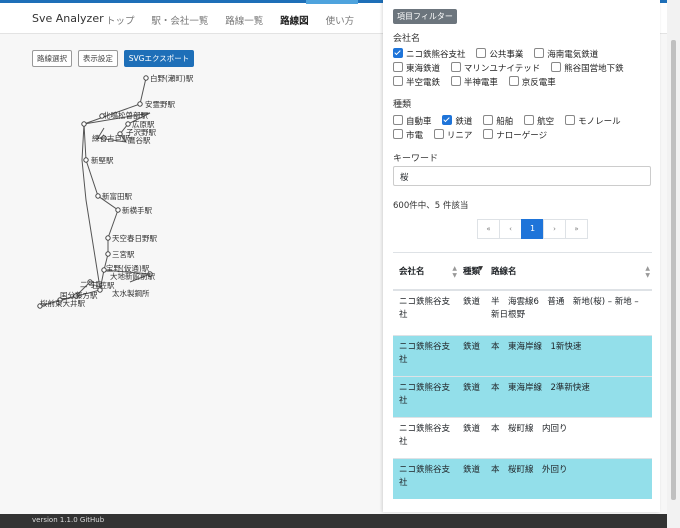 The width and height of the screenshot is (680, 528). What do you see at coordinates (407, 39) in the screenshot?
I see `company-section-label: 会社名` at bounding box center [407, 39].